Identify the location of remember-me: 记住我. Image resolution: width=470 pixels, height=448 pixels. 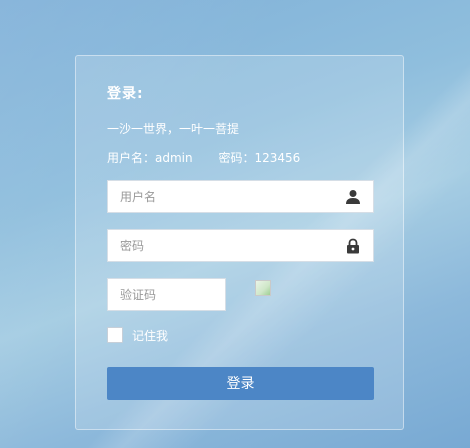
(137, 335).